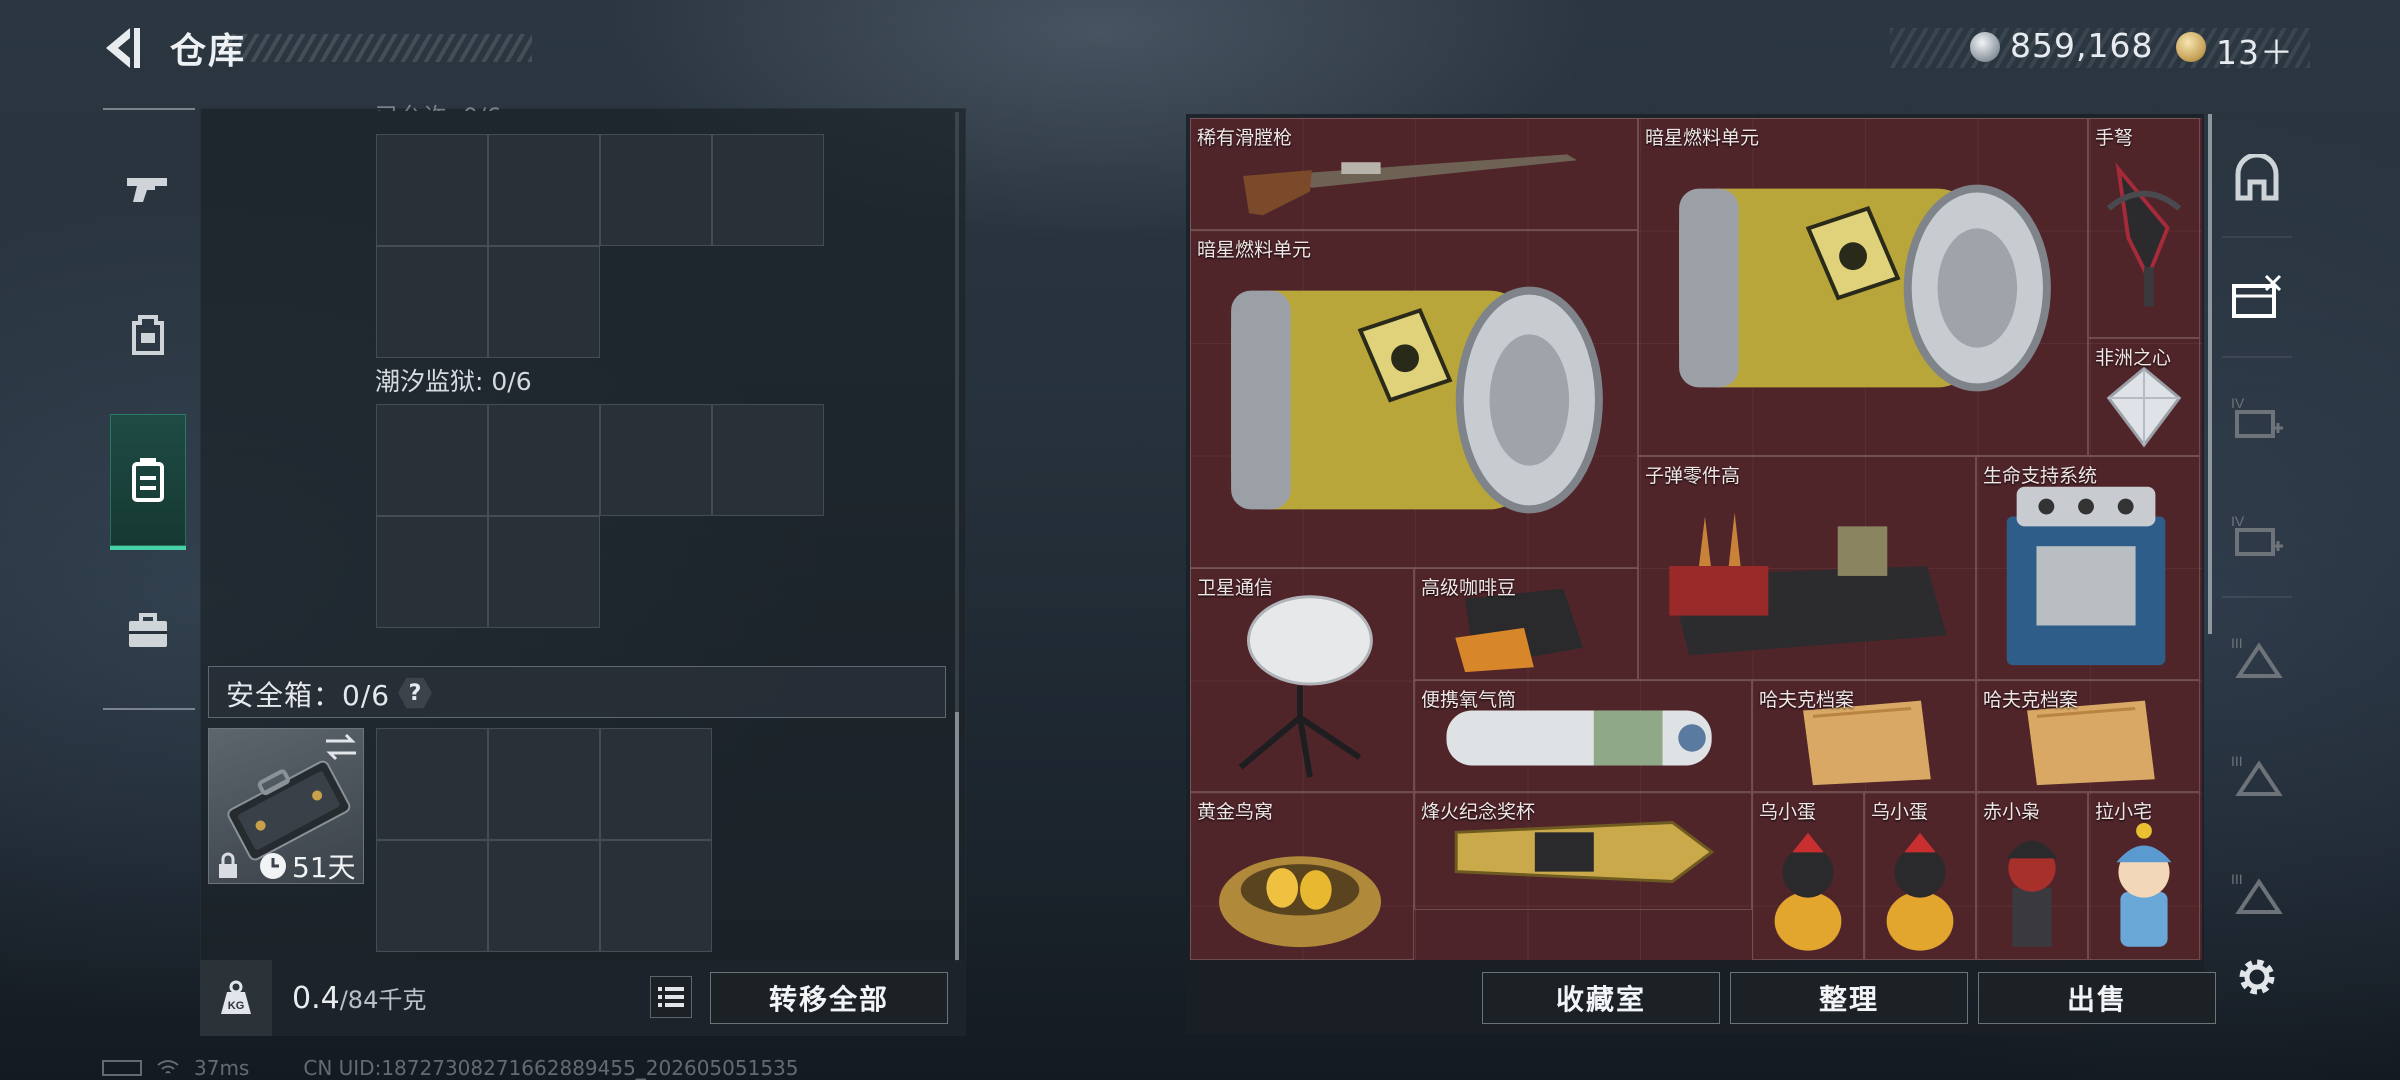  What do you see at coordinates (379, 48) in the screenshot?
I see `title-decoration` at bounding box center [379, 48].